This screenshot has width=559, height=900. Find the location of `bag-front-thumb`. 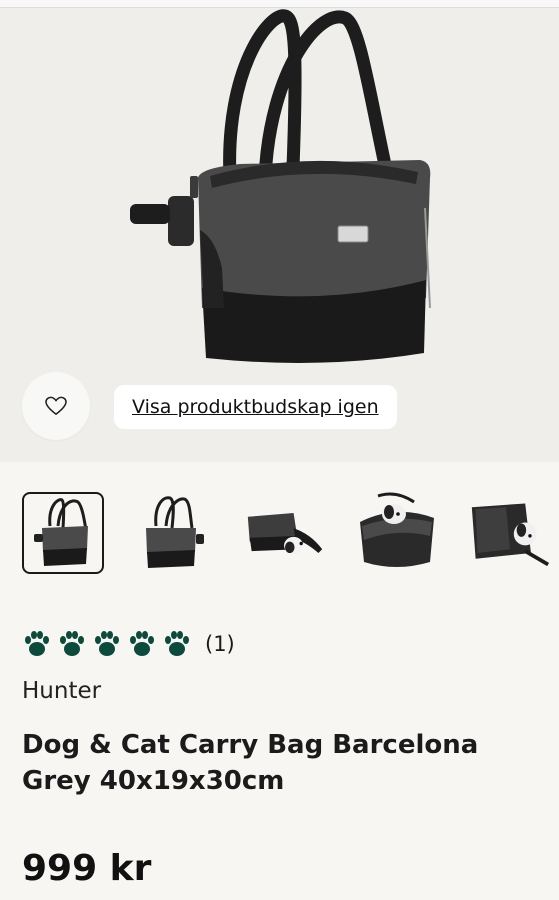

bag-front-thumb is located at coordinates (61, 532).